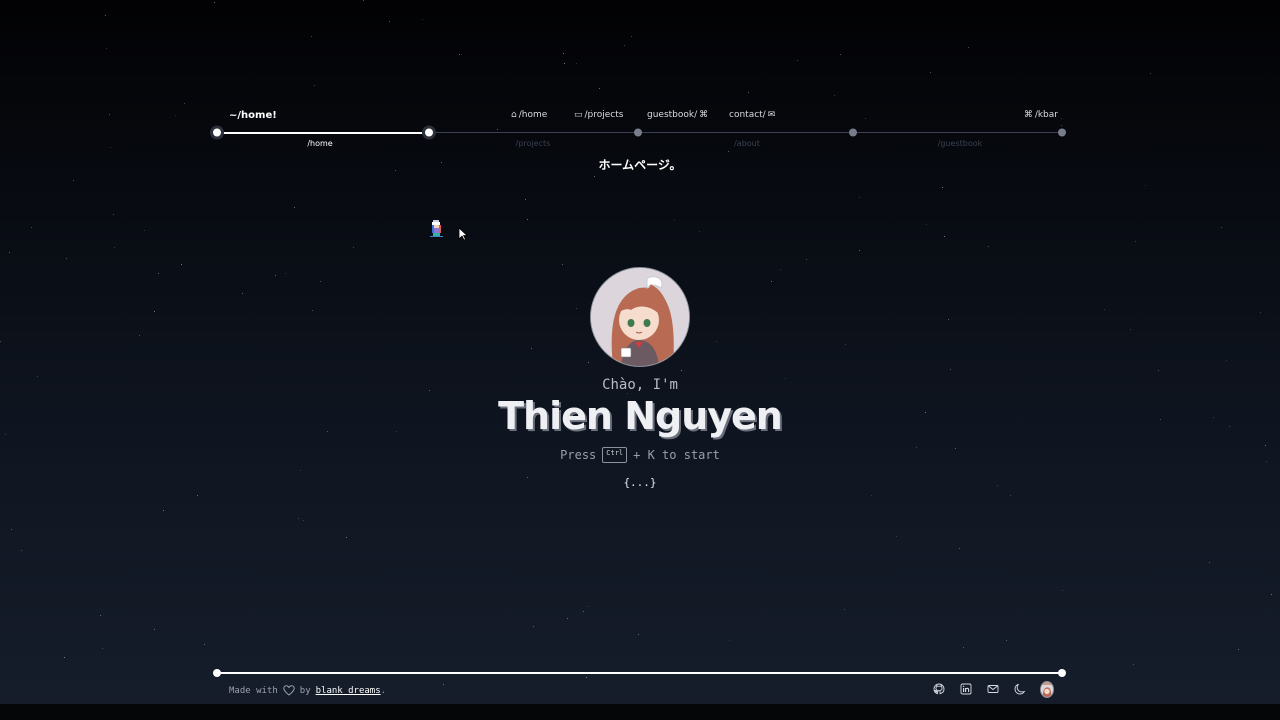  What do you see at coordinates (217, 673) in the screenshot?
I see `footer-dot-start` at bounding box center [217, 673].